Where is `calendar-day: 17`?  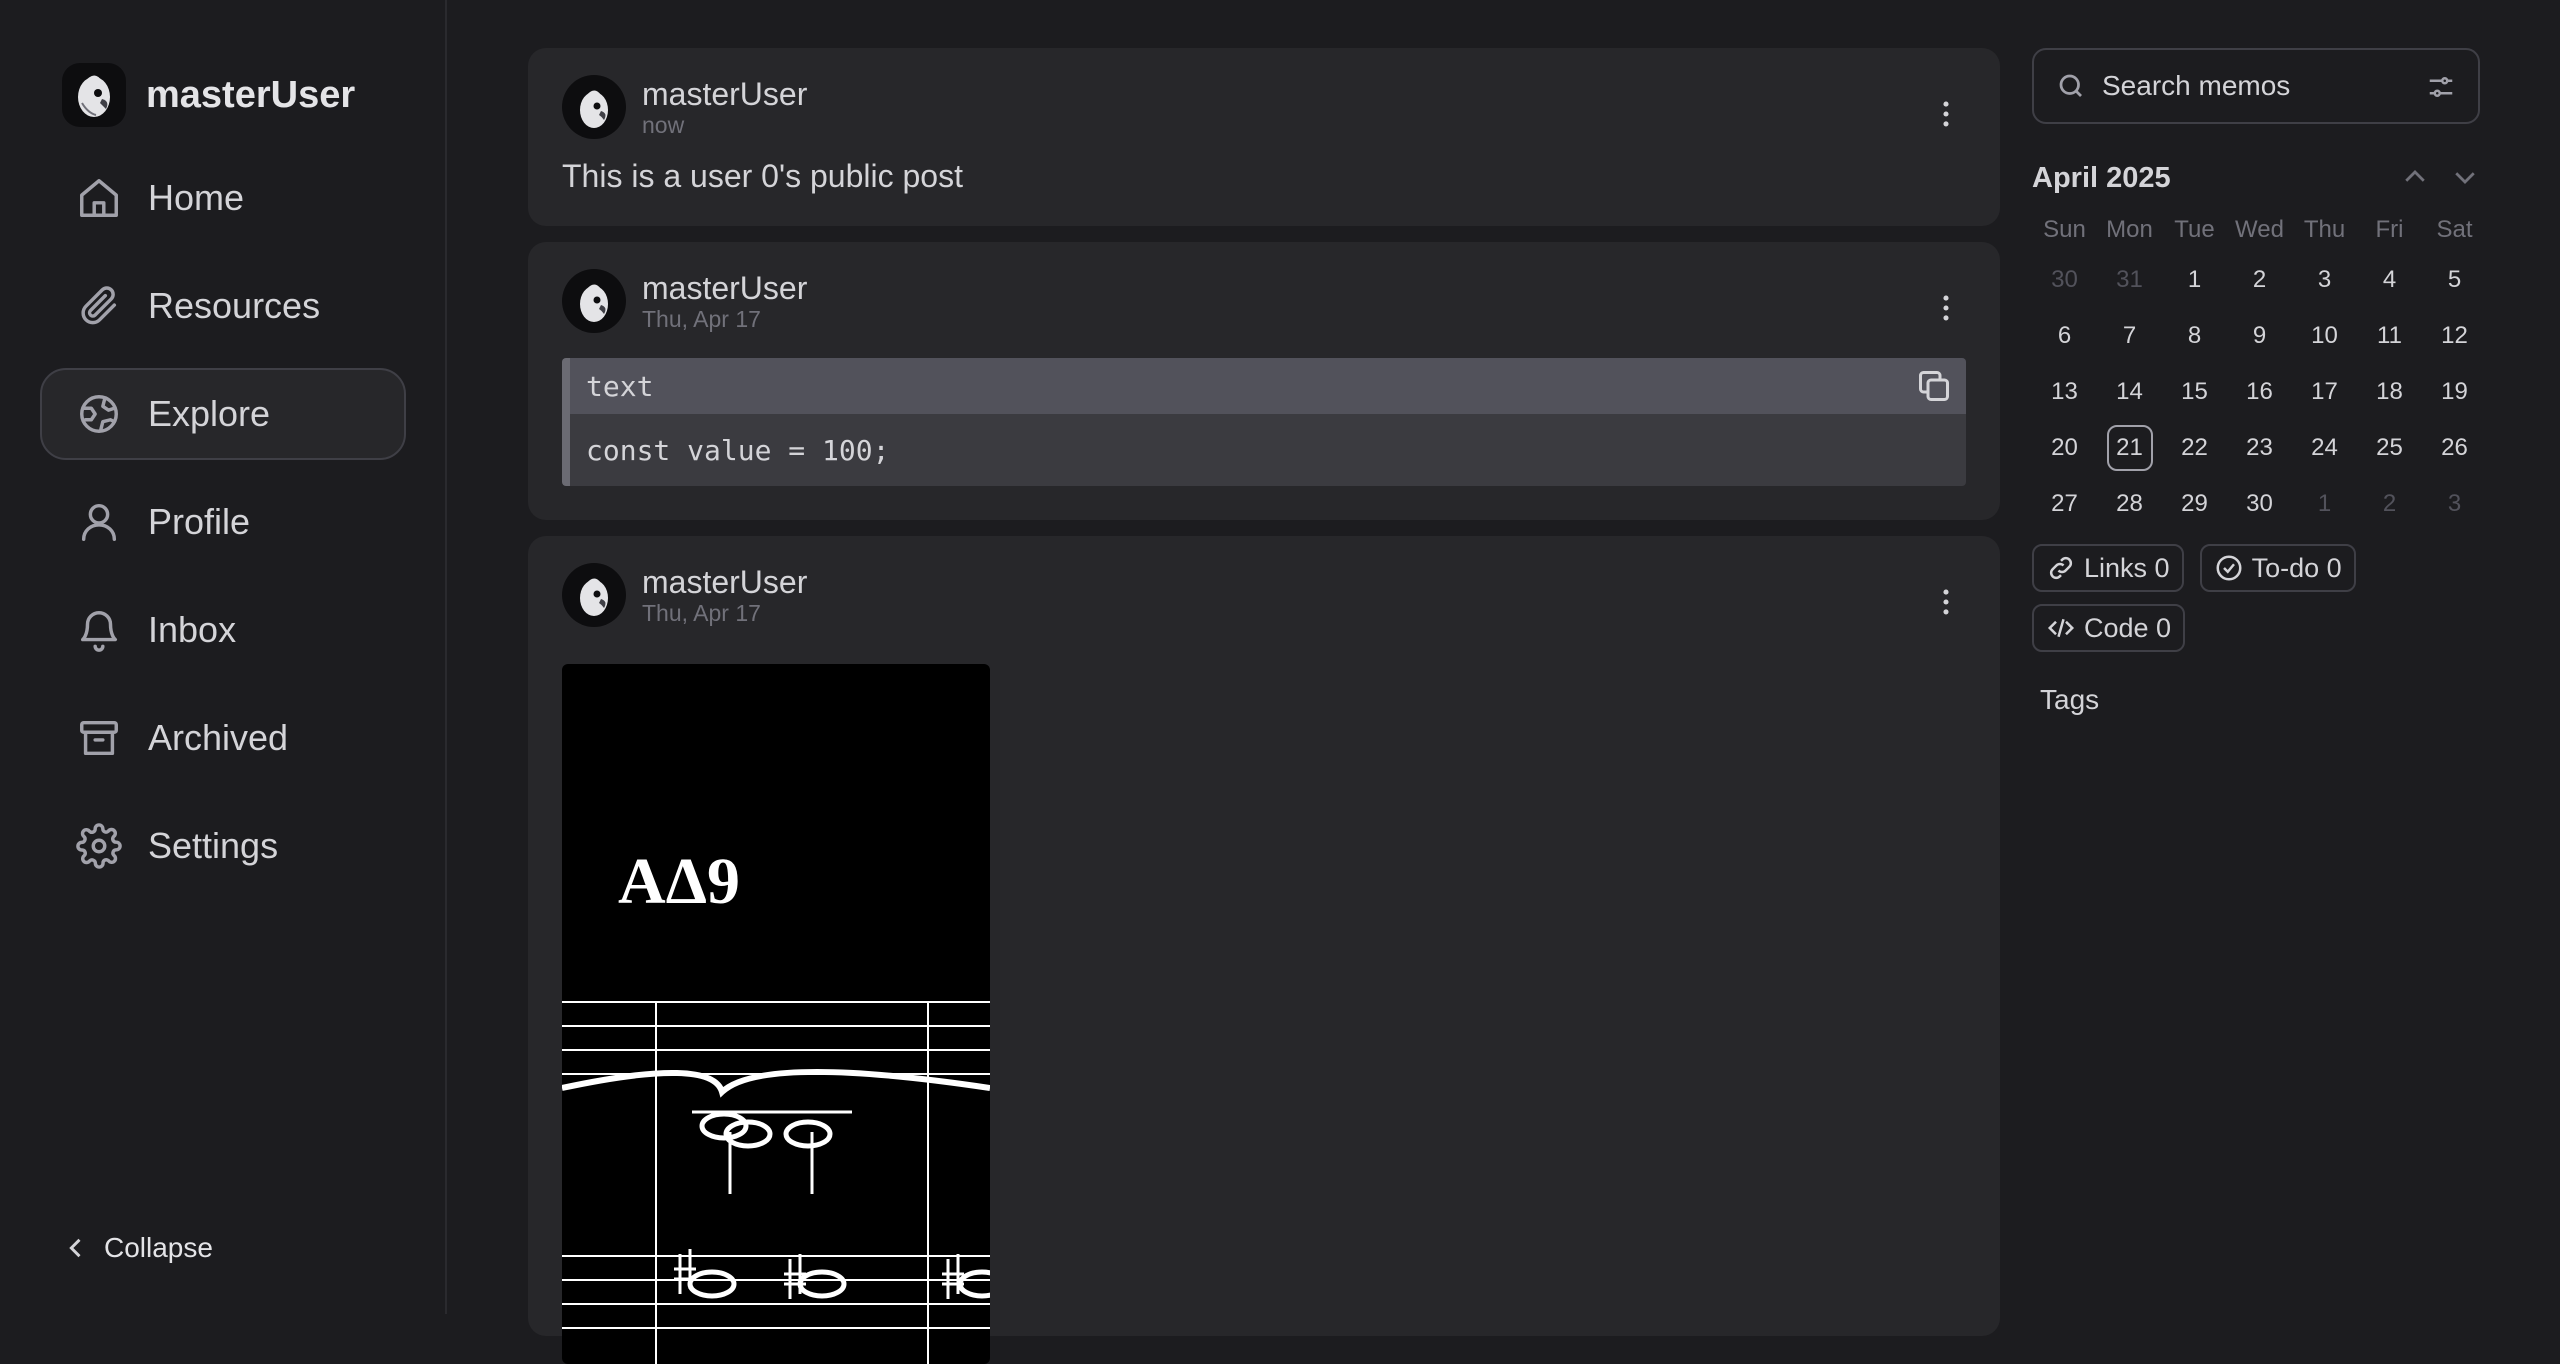 calendar-day: 17 is located at coordinates (2324, 392).